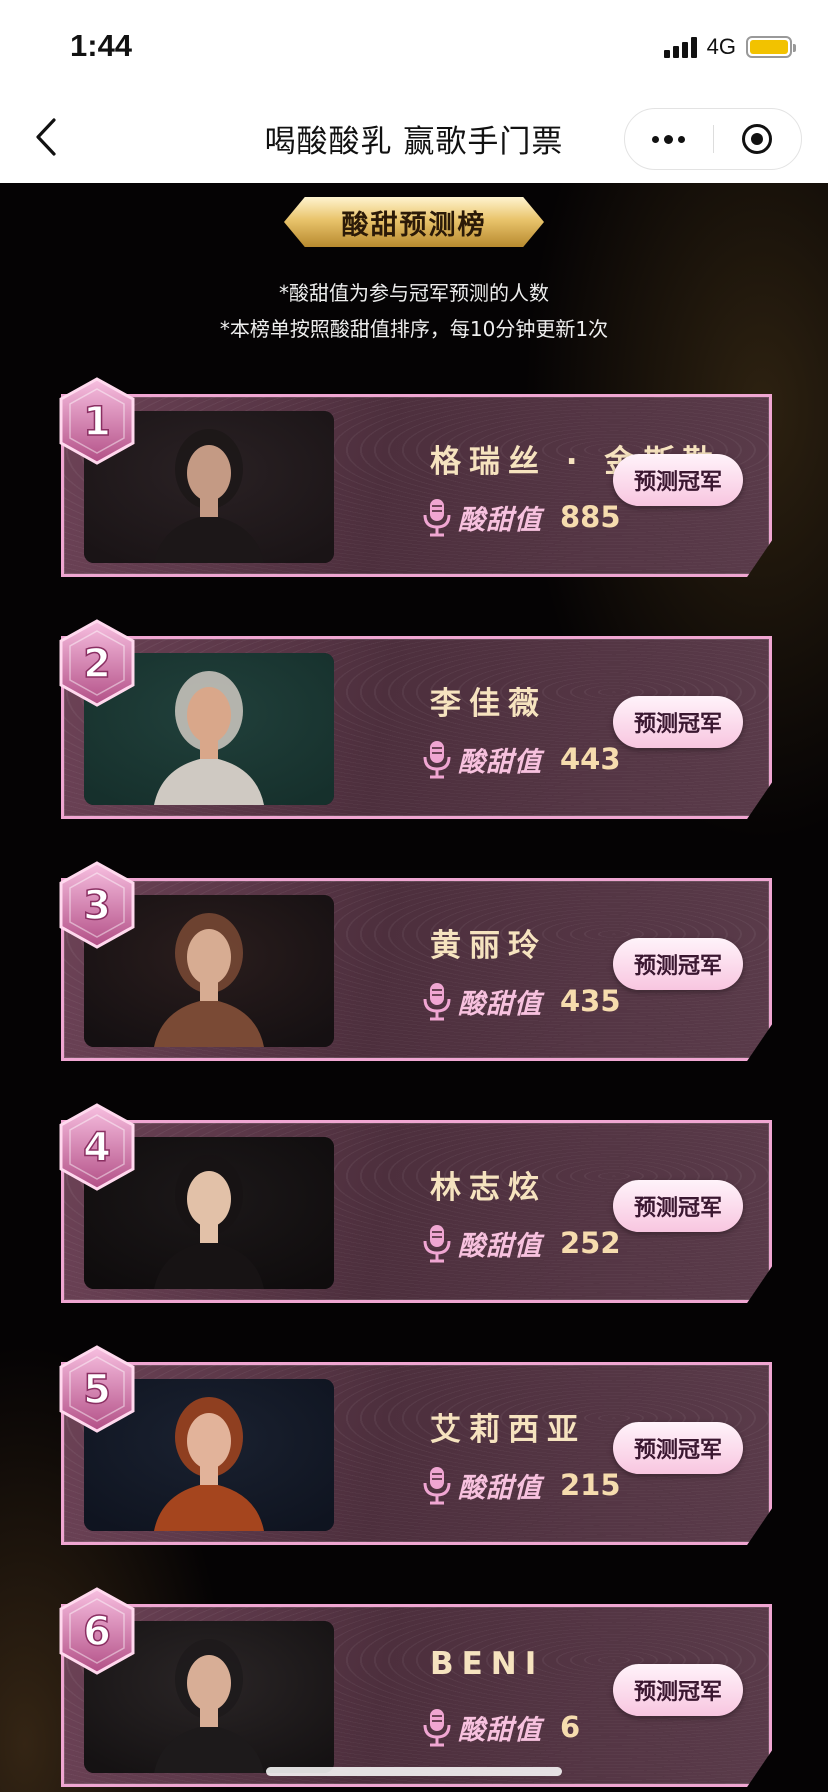 This screenshot has height=1792, width=828. I want to click on score-row: 酸甜值 6, so click(501, 1727).